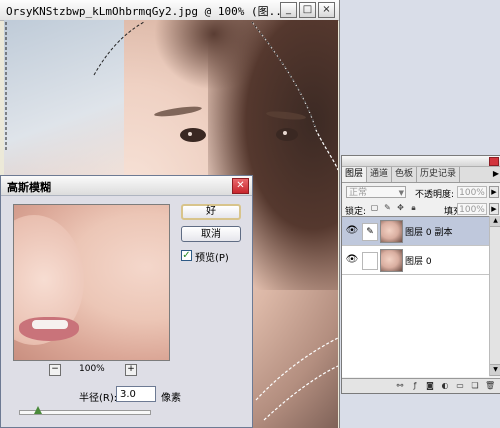 The height and width of the screenshot is (428, 500). Describe the element at coordinates (494, 192) in the screenshot. I see `opacity-slider-arrow-icon: ▶` at that location.